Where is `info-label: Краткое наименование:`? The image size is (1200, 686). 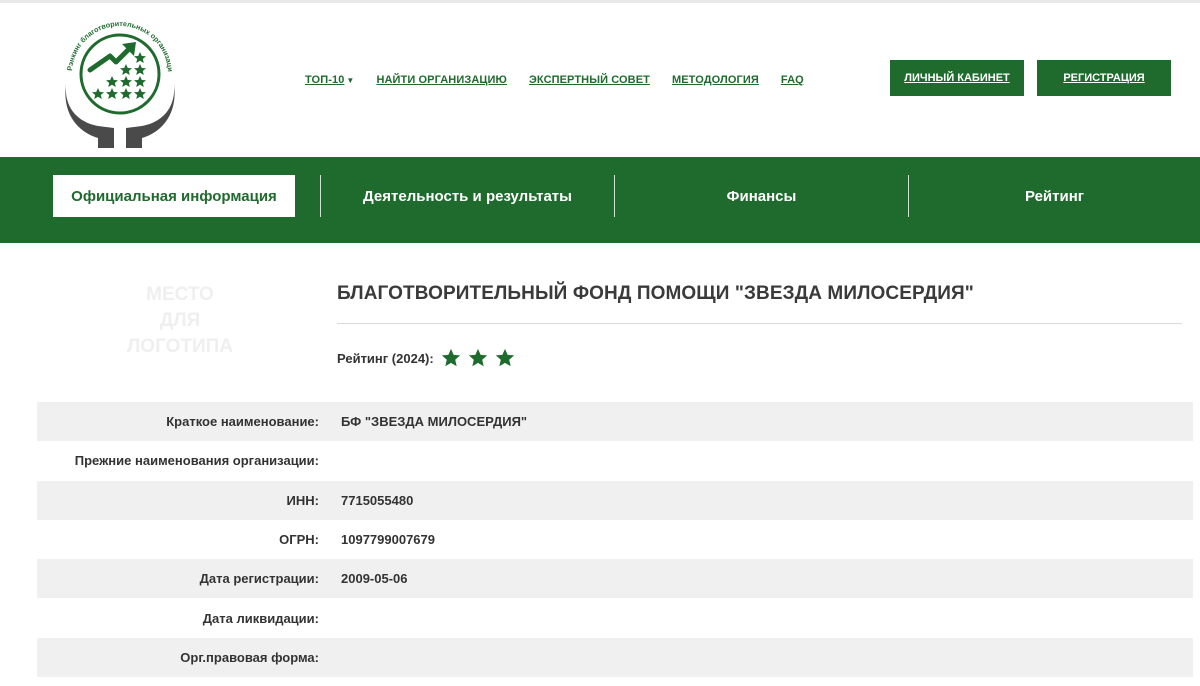 info-label: Краткое наименование: is located at coordinates (242, 422).